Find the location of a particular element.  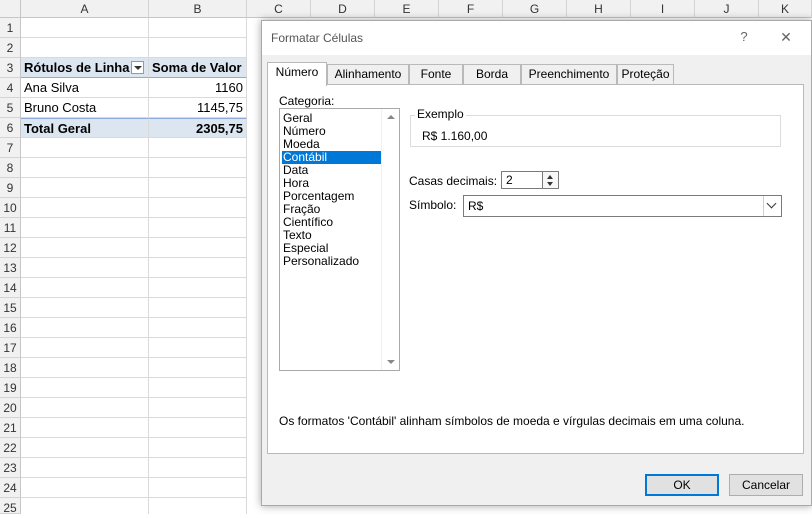

row-header: 15 is located at coordinates (10, 308).